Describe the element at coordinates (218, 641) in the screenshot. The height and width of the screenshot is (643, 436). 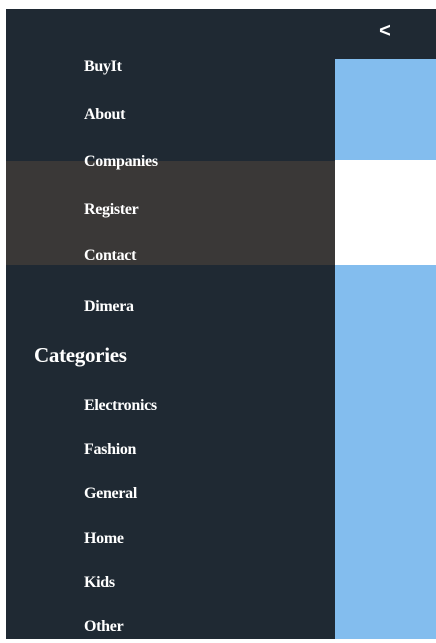
I see `page-edge-bottom` at that location.